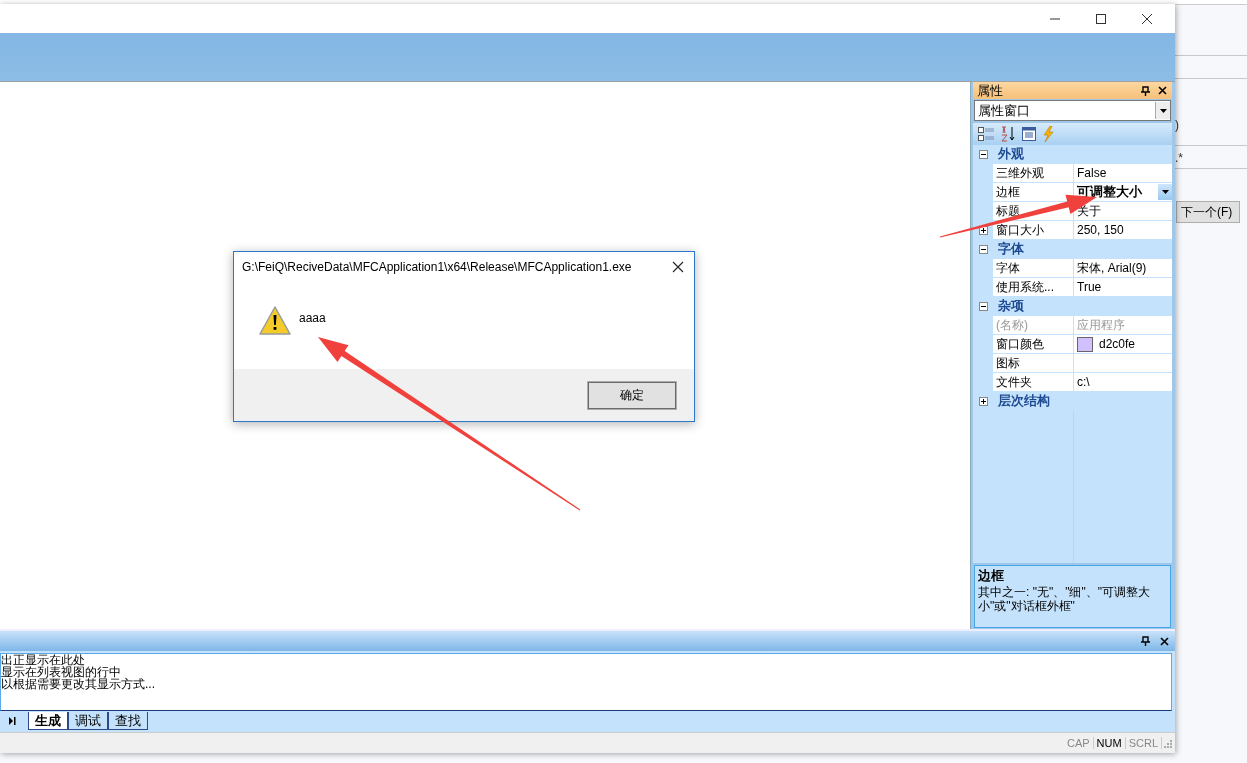  I want to click on property-name: 窗口颜色, so click(1033, 344).